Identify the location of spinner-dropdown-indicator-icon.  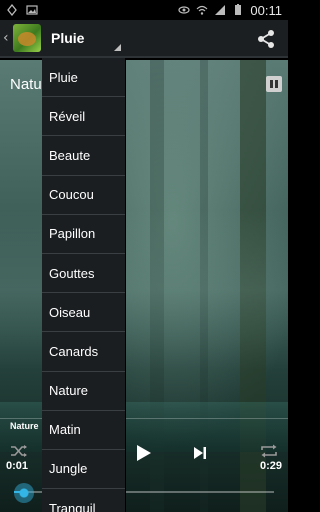
(117, 47).